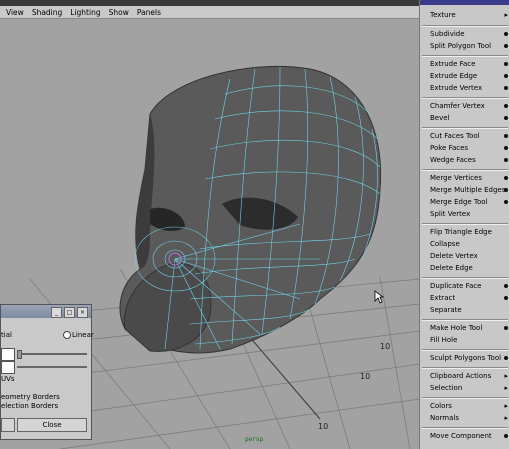 Image resolution: width=509 pixels, height=449 pixels. I want to click on close-button: Close, so click(52, 425).